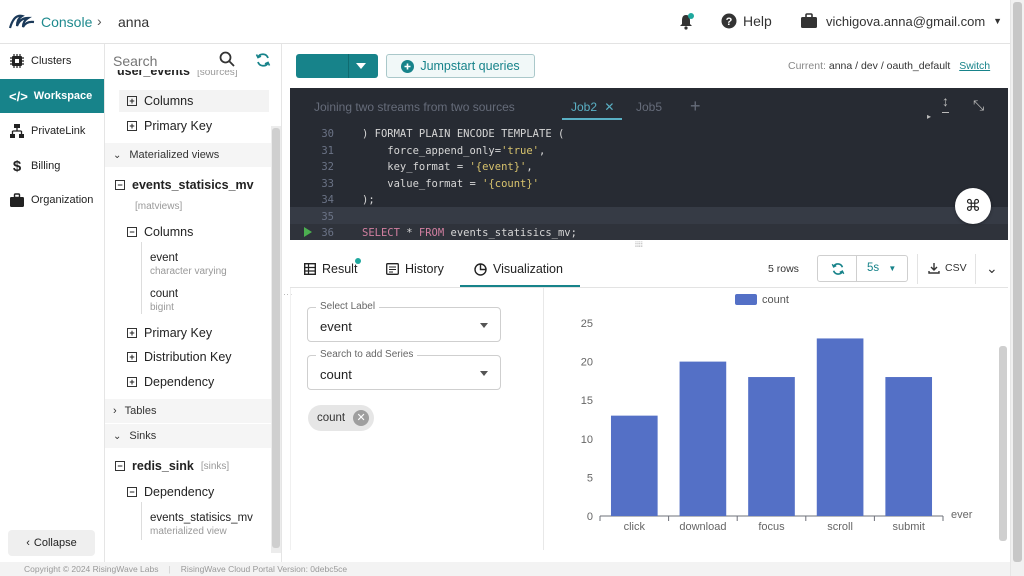 The image size is (1024, 576). What do you see at coordinates (332, 267) in the screenshot?
I see `tab-result: Result` at bounding box center [332, 267].